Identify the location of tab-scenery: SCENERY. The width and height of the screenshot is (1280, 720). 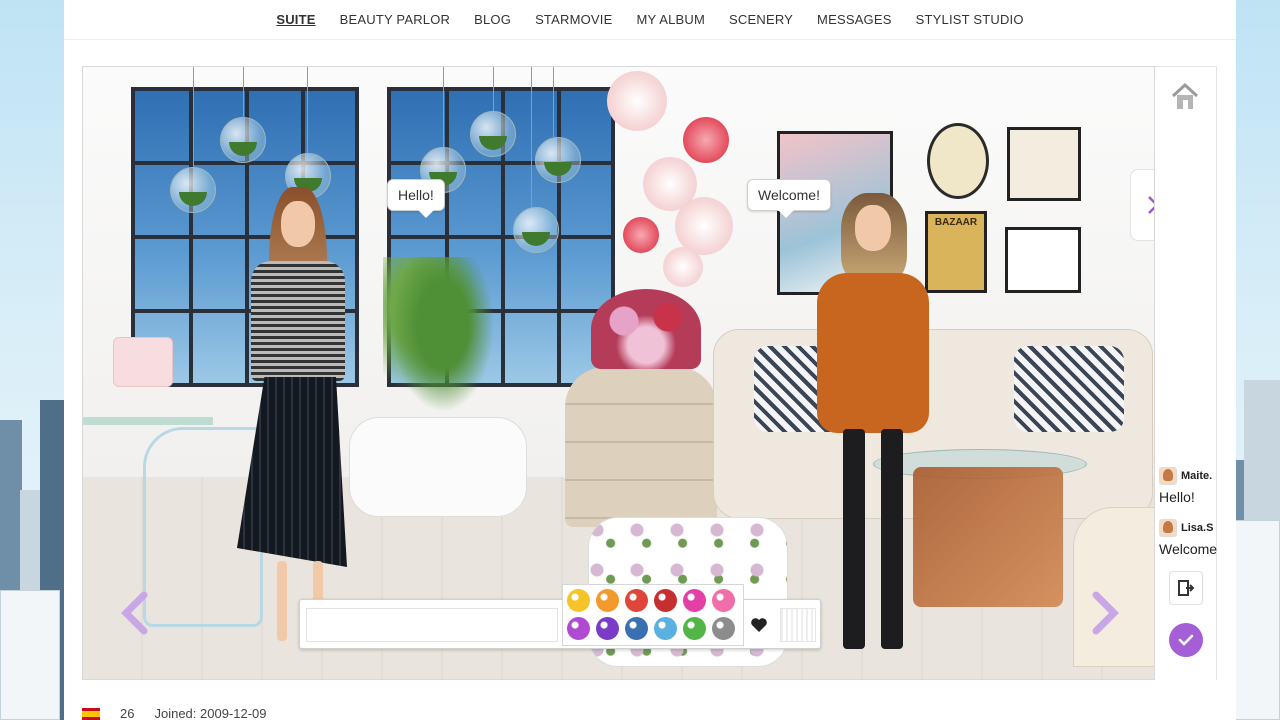
(761, 19).